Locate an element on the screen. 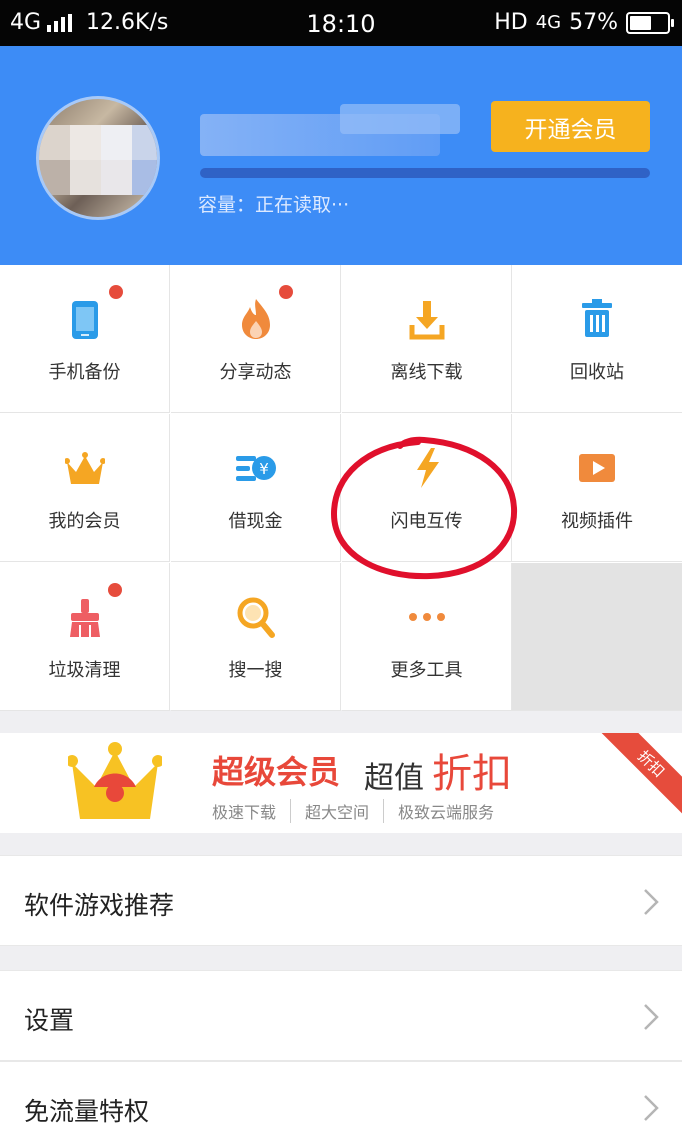 Image resolution: width=682 pixels, height=1127 pixels. menu-item-settings: 设置 is located at coordinates (341, 1015).